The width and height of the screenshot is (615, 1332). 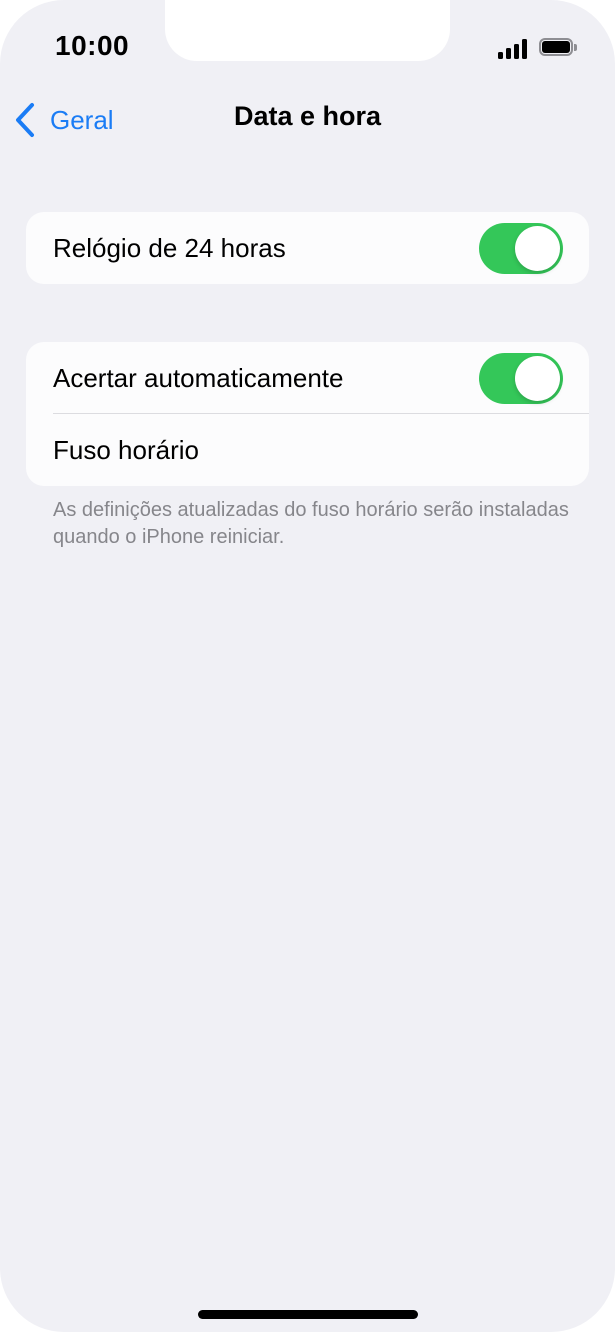 I want to click on row-set-automatically: Acertar automaticamente, so click(x=307, y=378).